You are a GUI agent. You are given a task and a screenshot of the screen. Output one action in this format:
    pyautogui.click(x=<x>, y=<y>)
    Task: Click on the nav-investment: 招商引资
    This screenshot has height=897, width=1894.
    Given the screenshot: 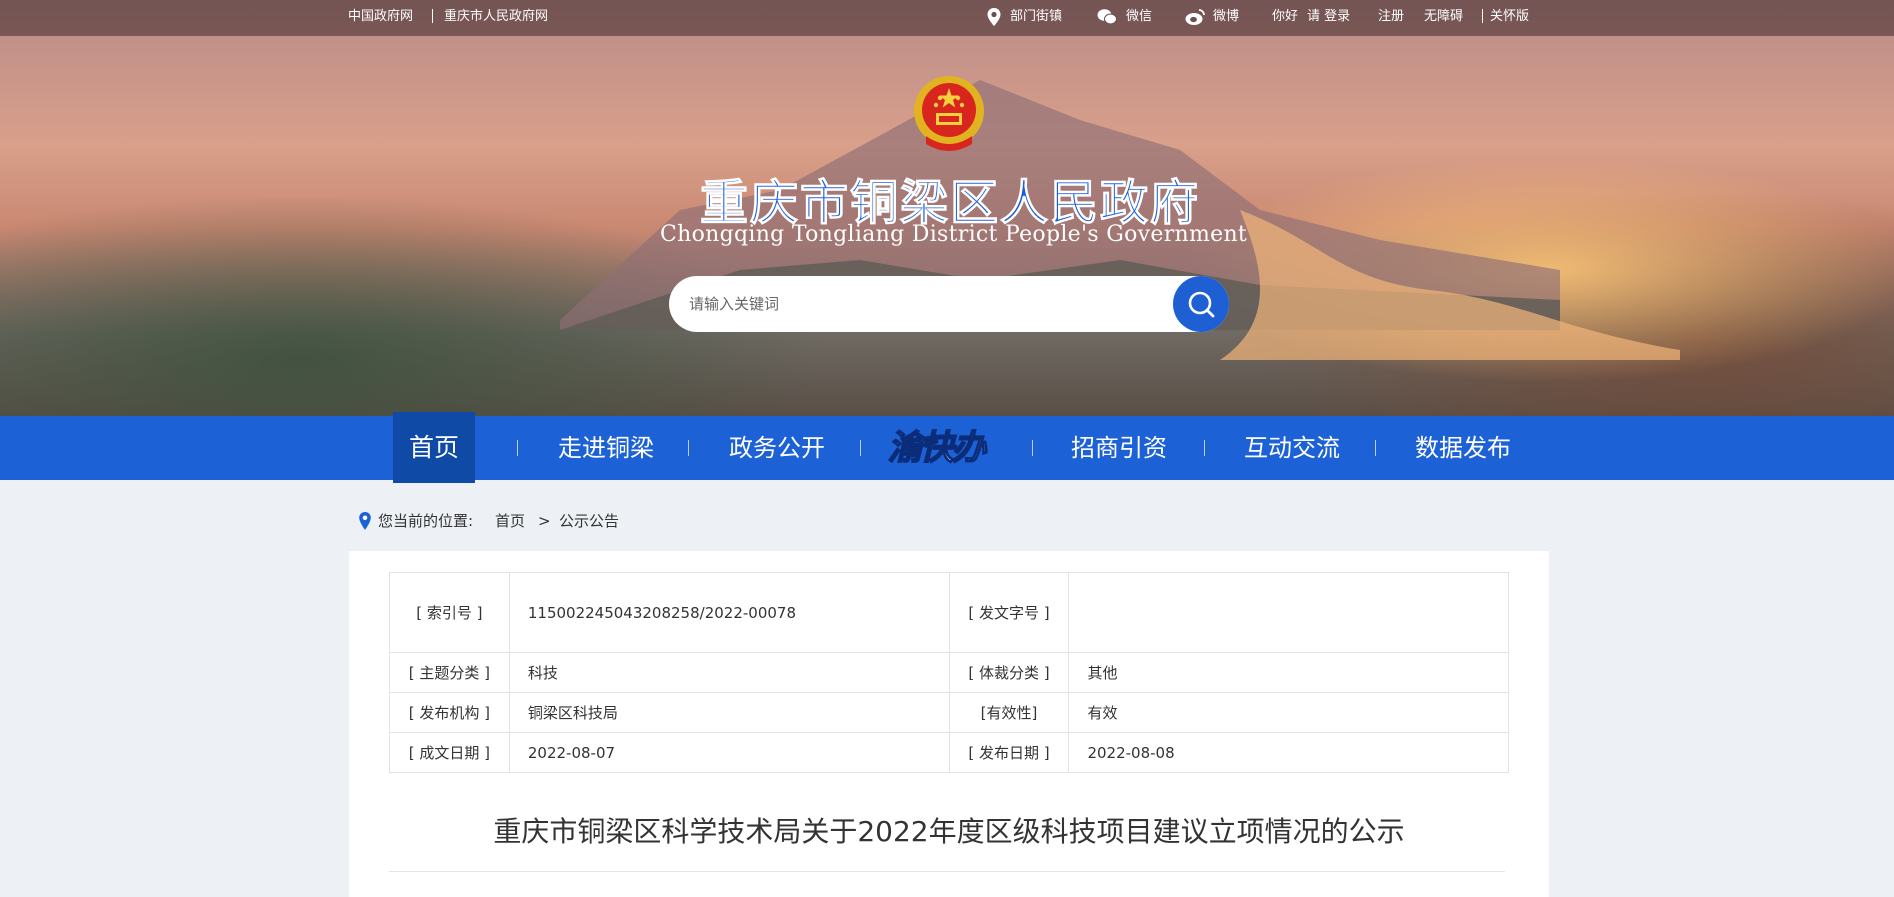 What is the action you would take?
    pyautogui.click(x=1119, y=448)
    